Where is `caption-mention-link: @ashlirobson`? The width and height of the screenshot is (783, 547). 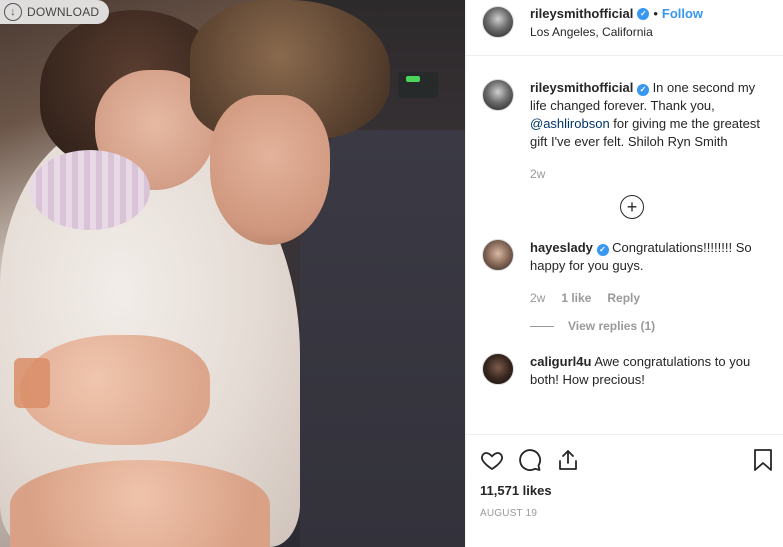
caption-mention-link: @ashlirobson is located at coordinates (570, 123).